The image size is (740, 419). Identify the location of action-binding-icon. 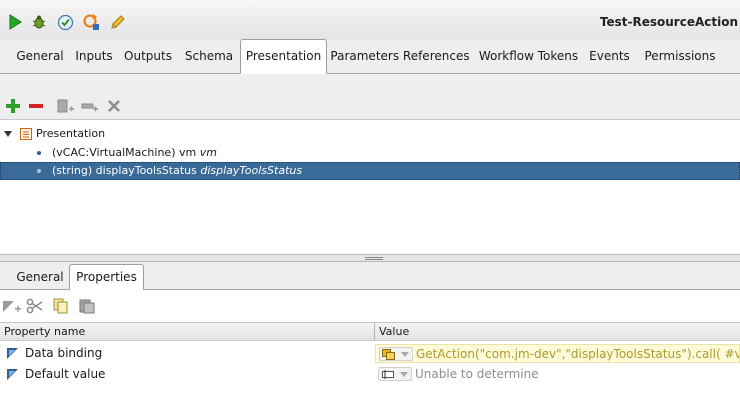
(388, 354).